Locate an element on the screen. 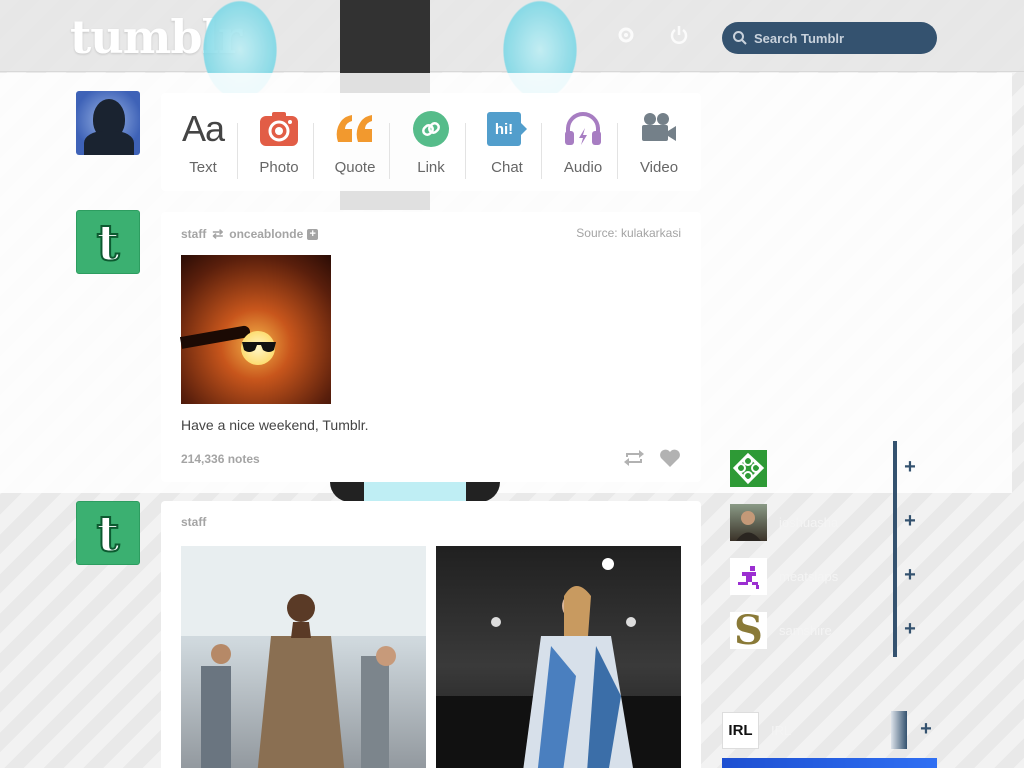 Image resolution: width=1024 pixels, height=768 pixels. irl-avatar: IRL is located at coordinates (740, 730).